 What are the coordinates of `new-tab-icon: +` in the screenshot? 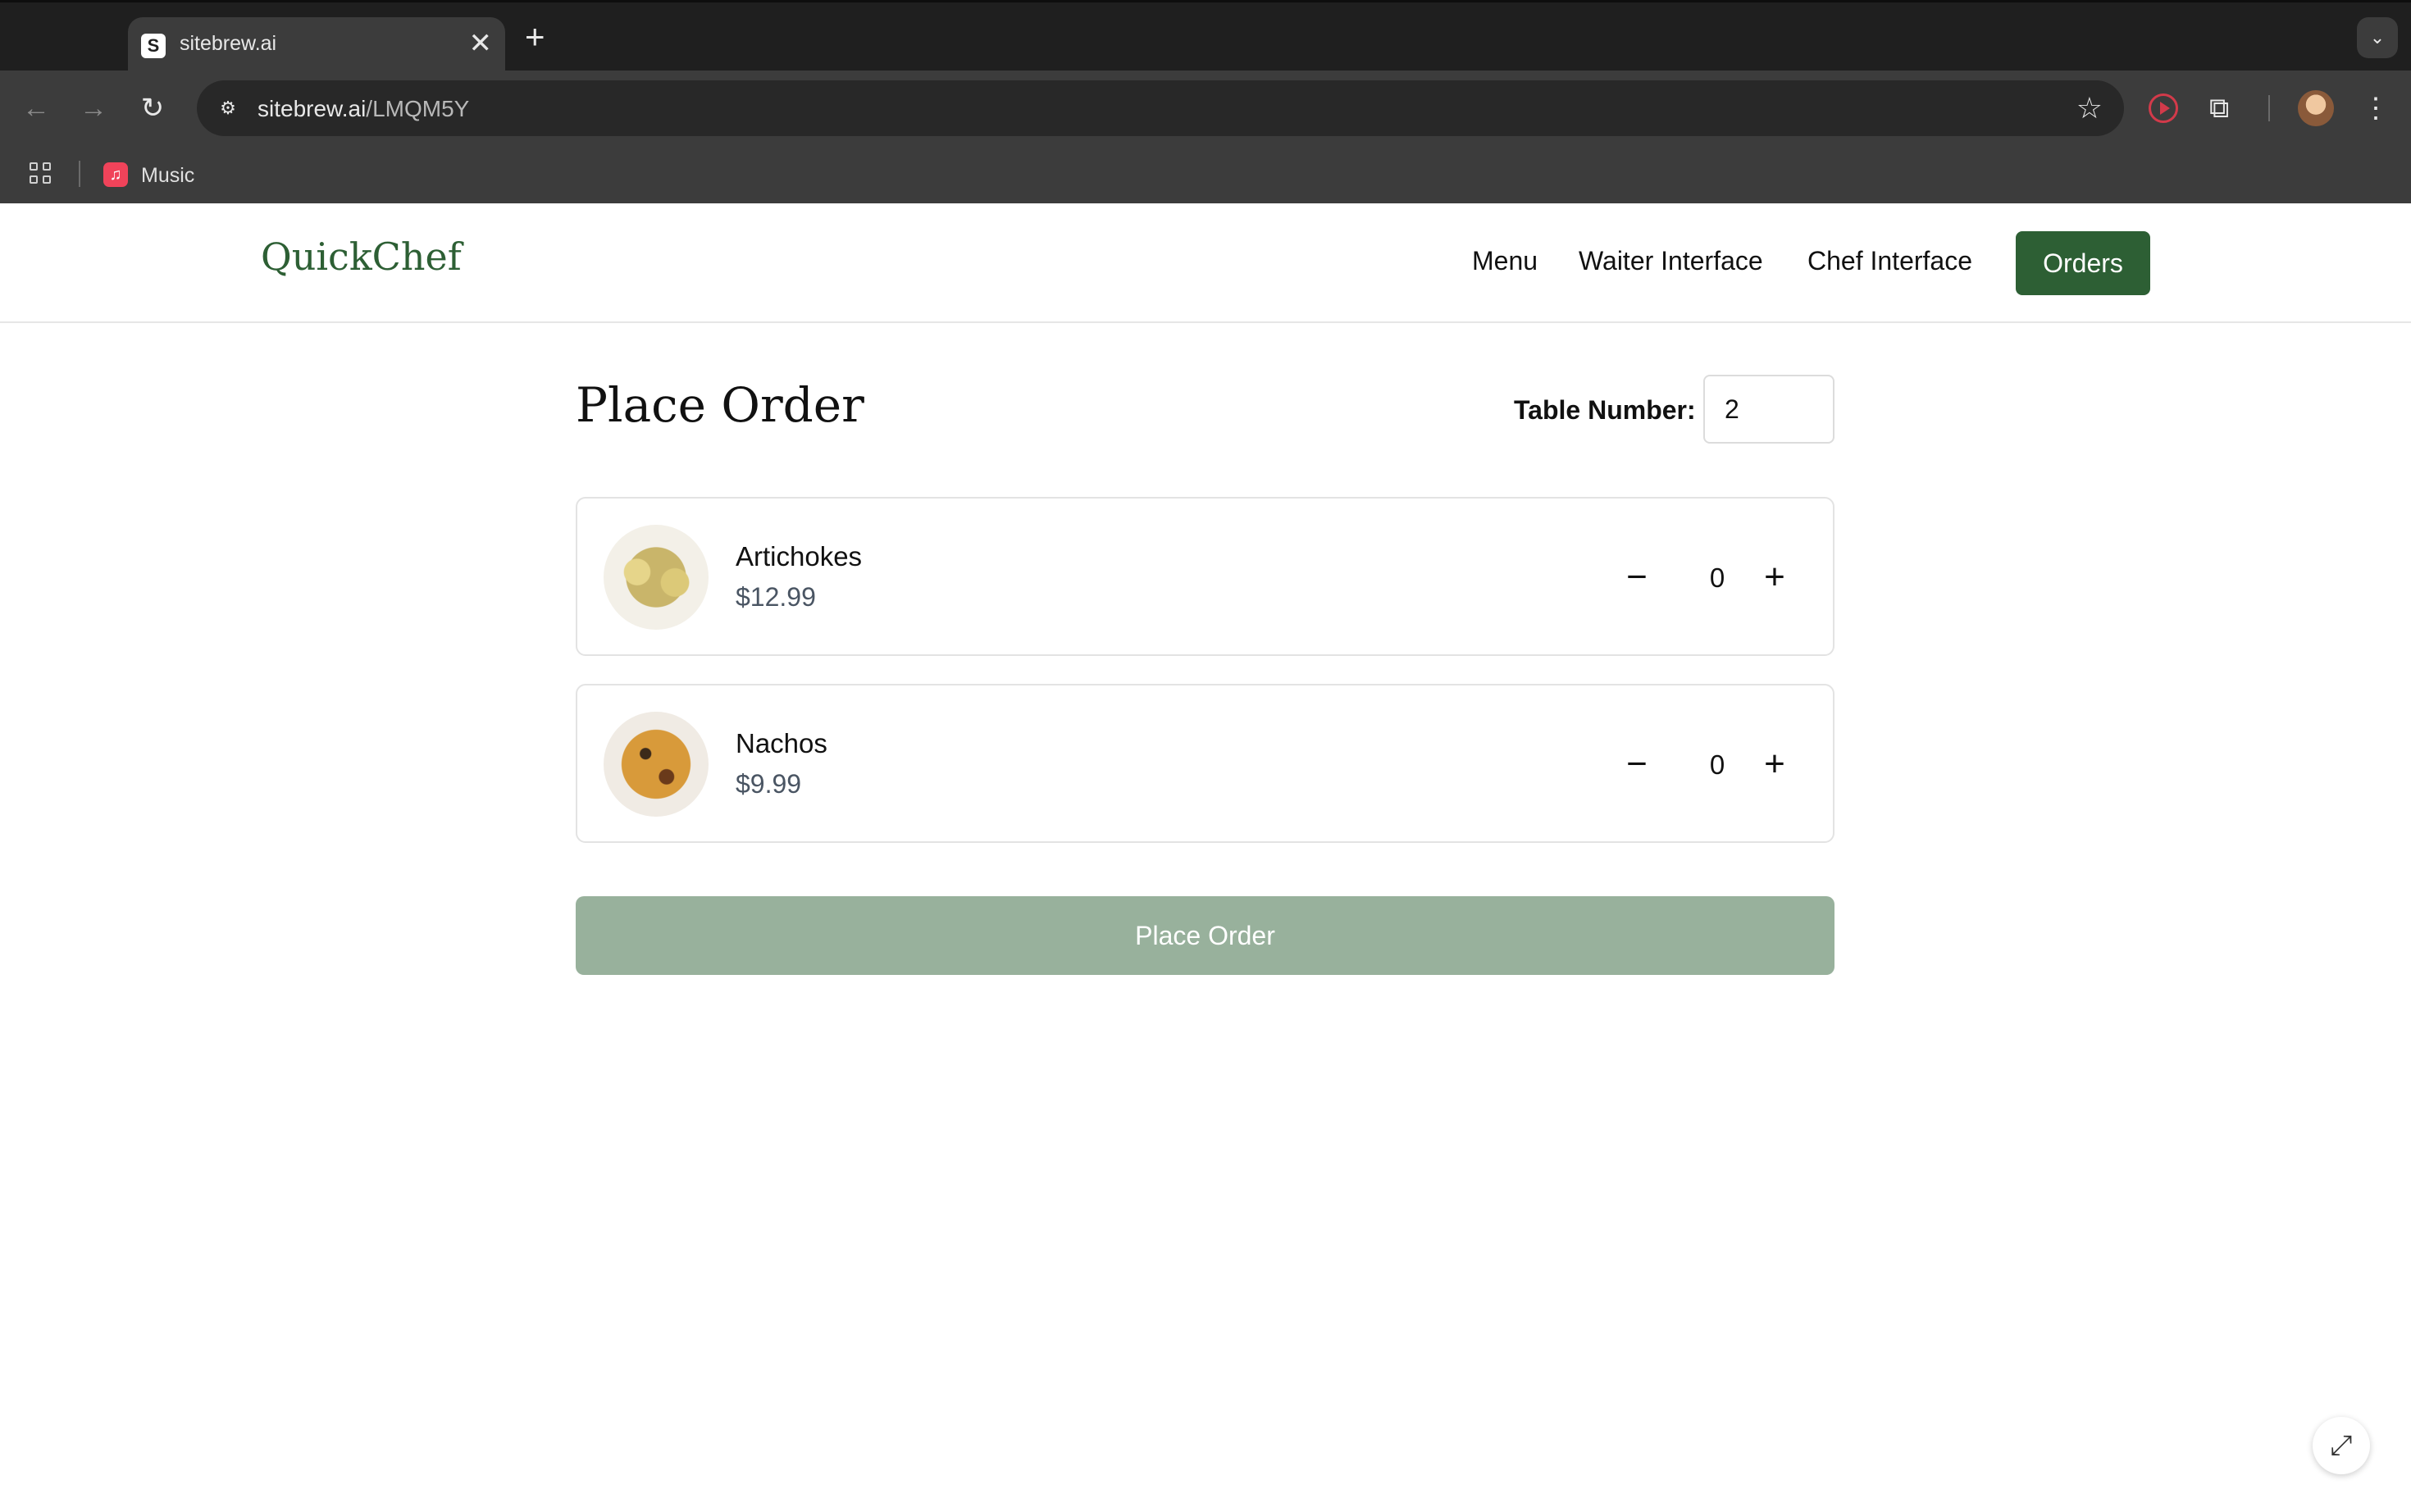 It's located at (535, 37).